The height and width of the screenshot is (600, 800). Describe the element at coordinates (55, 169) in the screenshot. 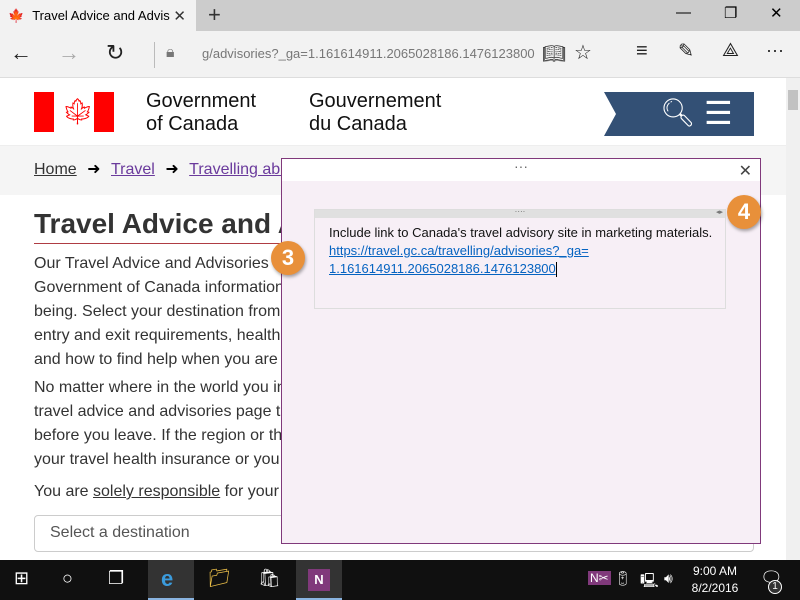

I see `breadcrumb-home: Home` at that location.